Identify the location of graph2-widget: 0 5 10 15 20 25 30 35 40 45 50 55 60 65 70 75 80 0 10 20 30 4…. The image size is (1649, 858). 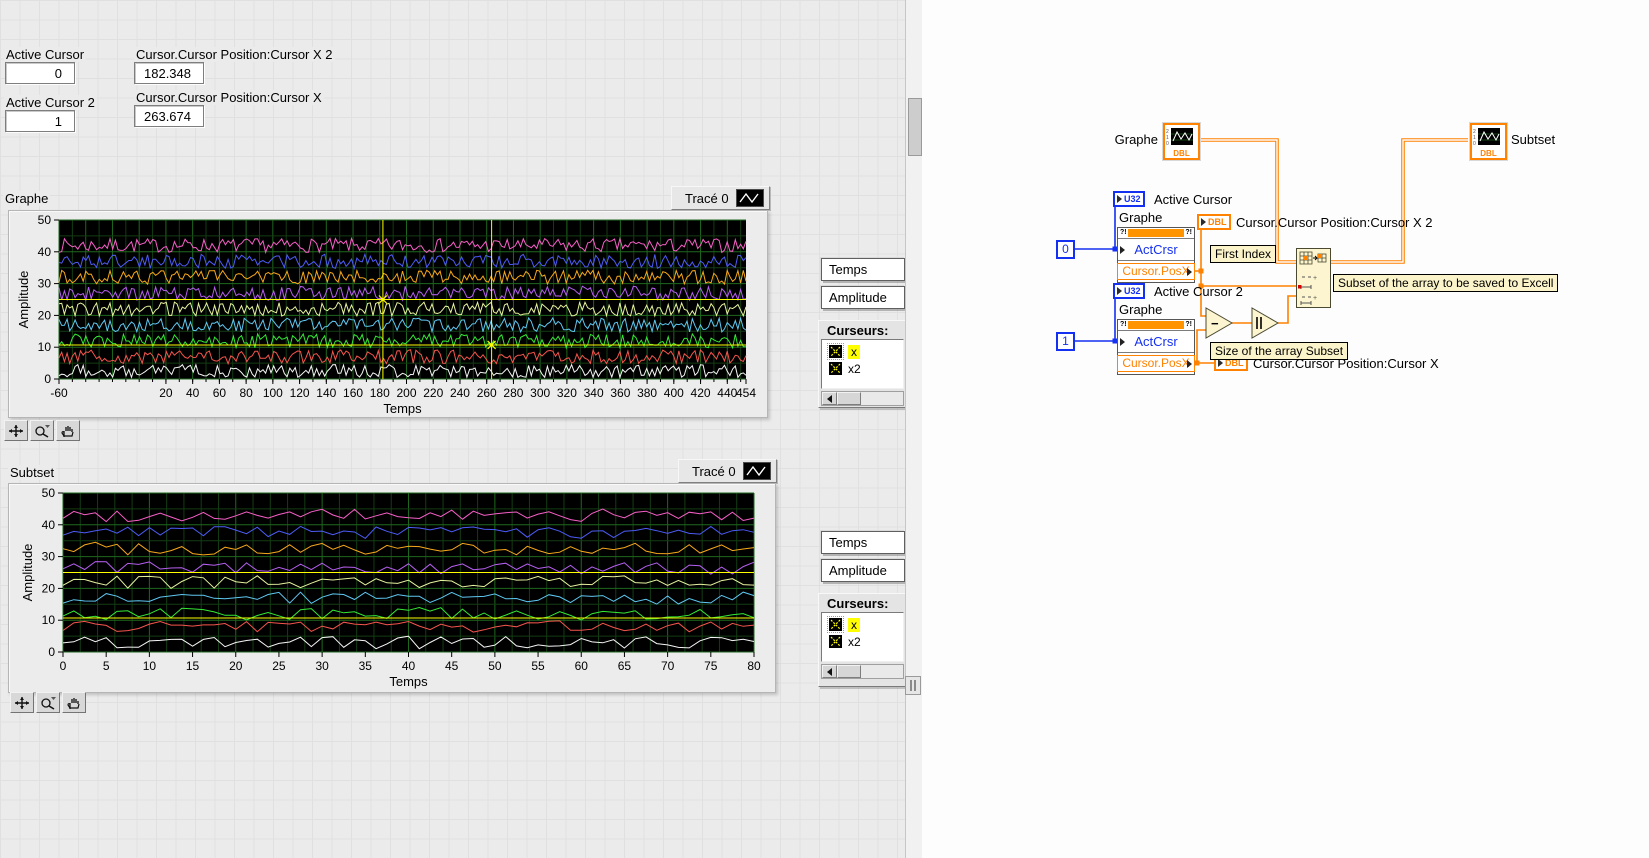
(392, 588).